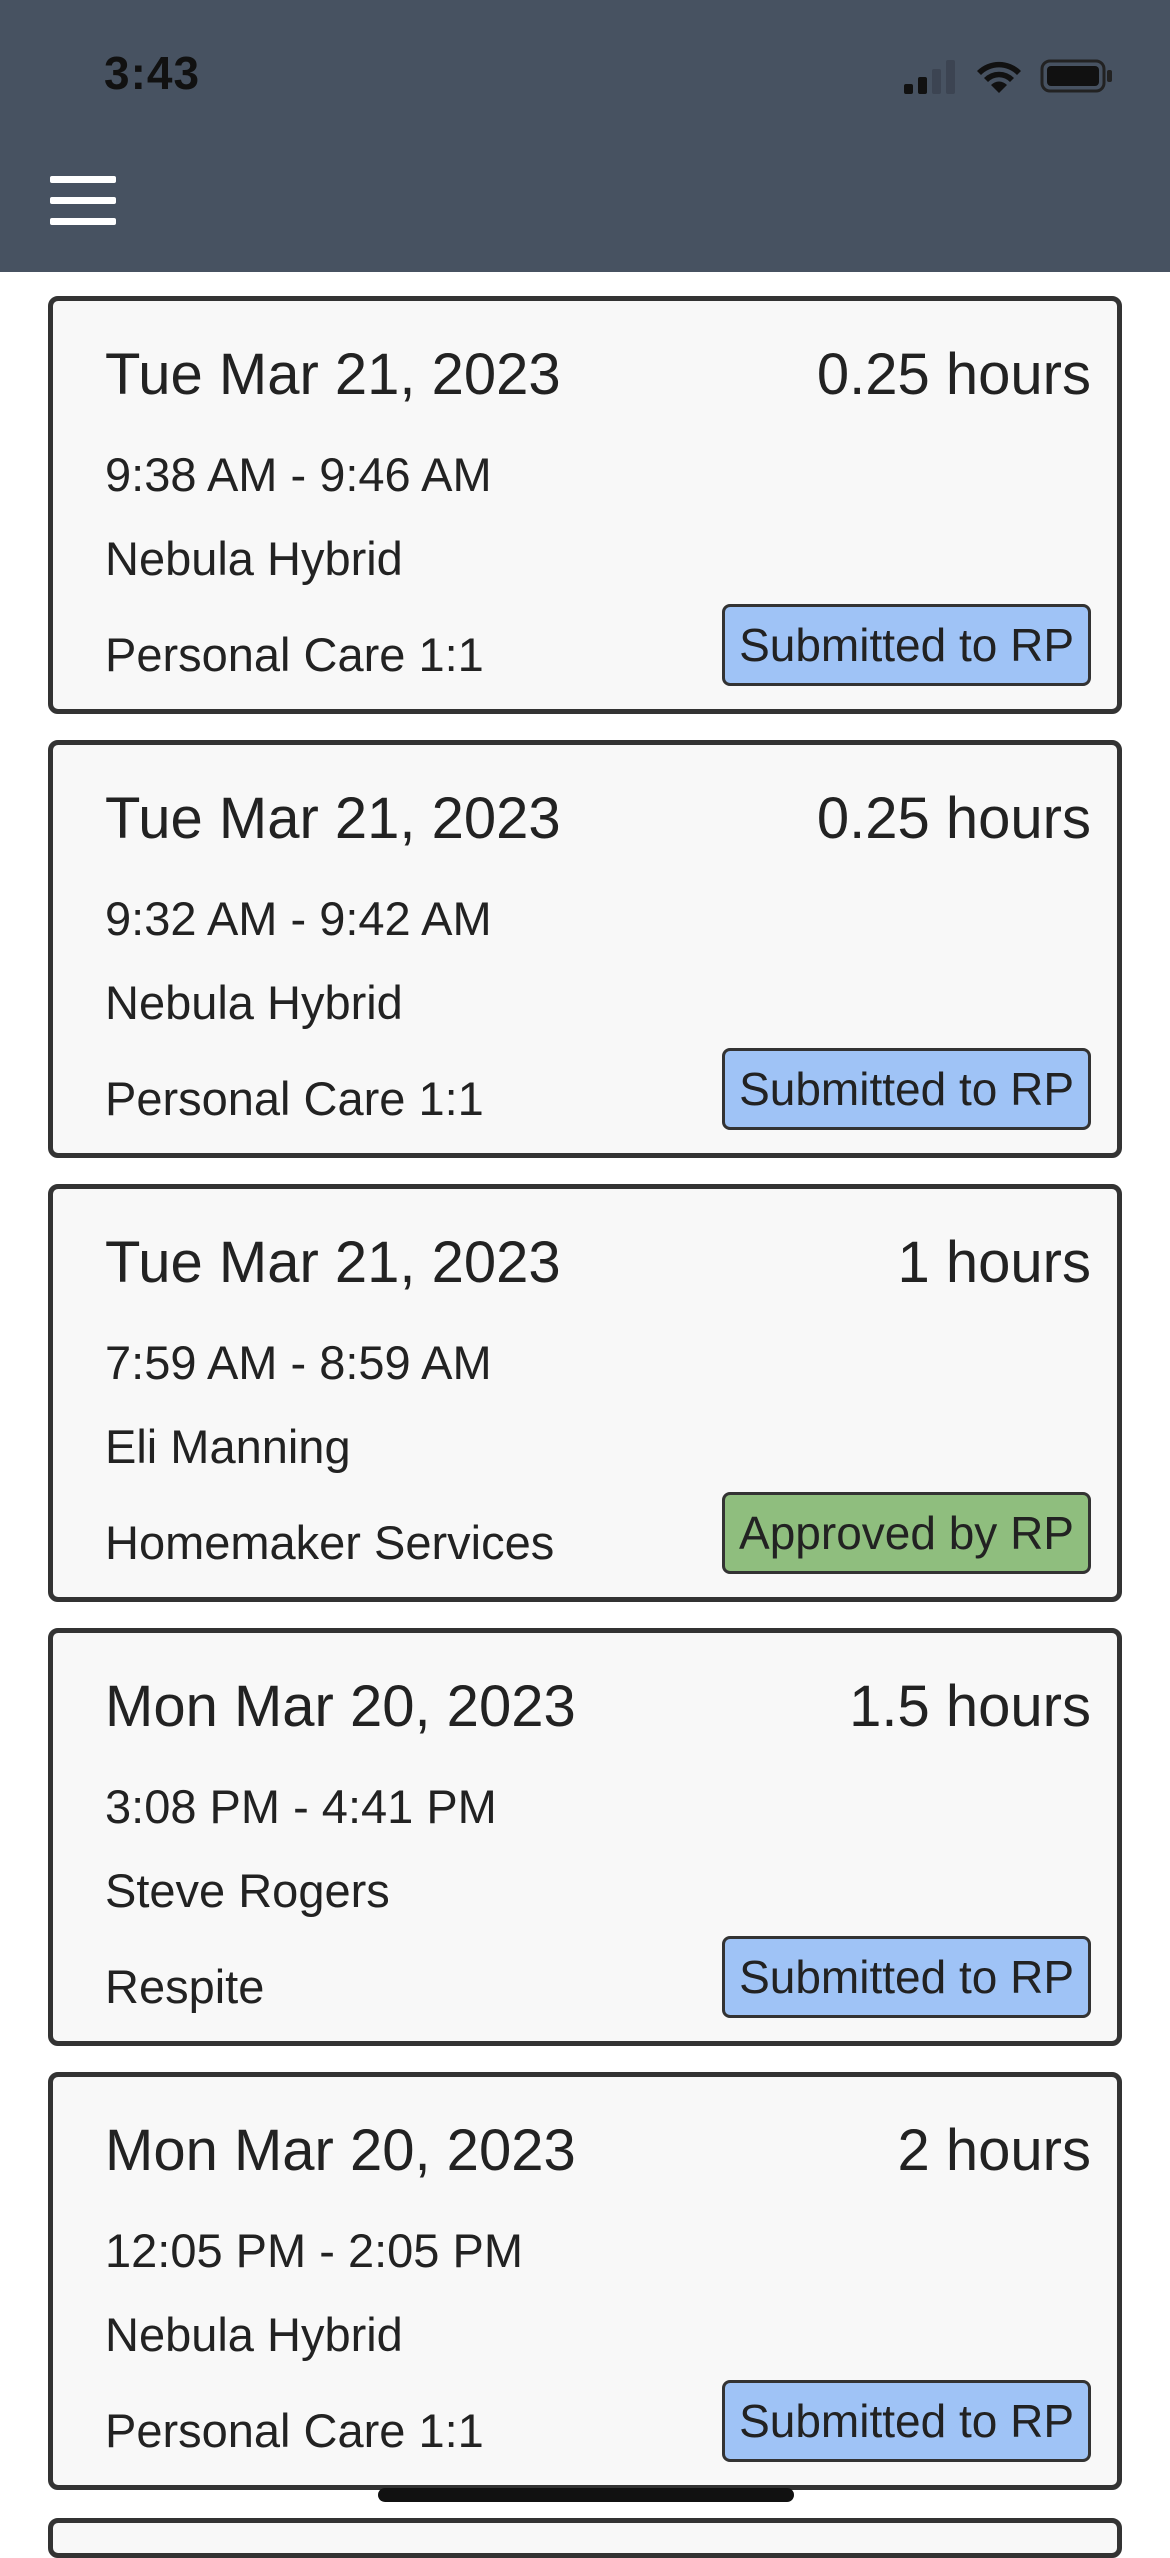 The width and height of the screenshot is (1170, 2558). What do you see at coordinates (228, 1446) in the screenshot?
I see `entry-client: Eli Manning` at bounding box center [228, 1446].